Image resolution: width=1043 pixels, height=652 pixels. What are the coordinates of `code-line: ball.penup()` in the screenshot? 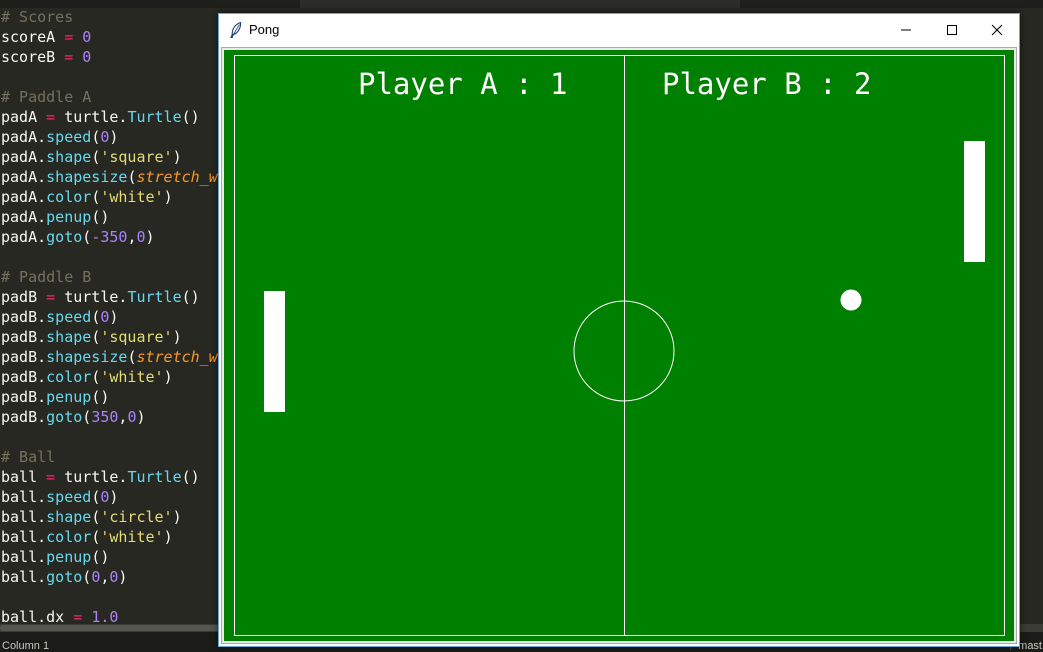 It's located at (109, 557).